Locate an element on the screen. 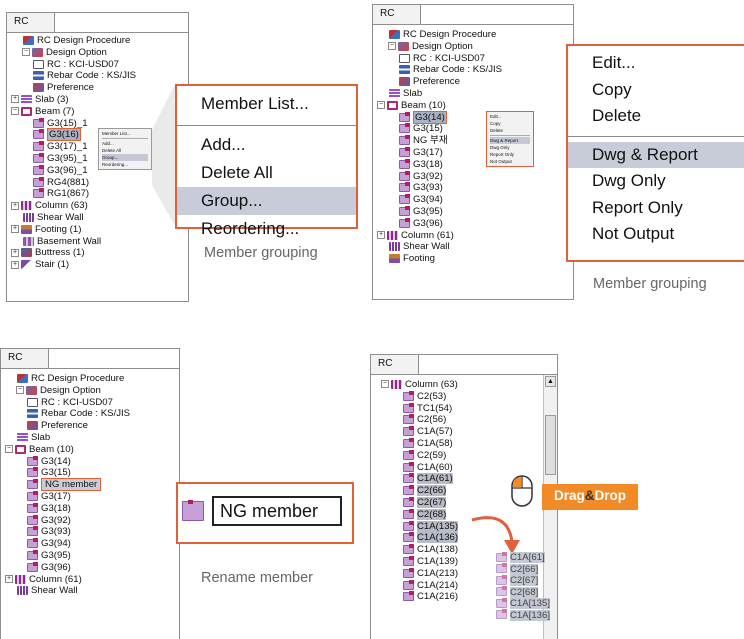 This screenshot has height=639, width=744. tree-node: C2(53) is located at coordinates (460, 396).